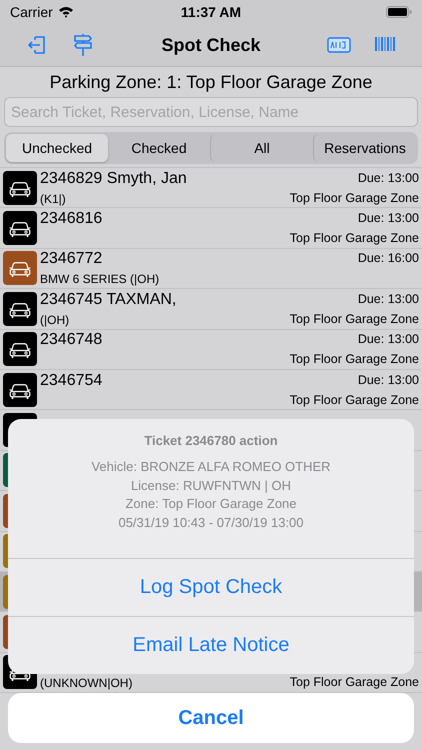  I want to click on ticket-title: 2346772, so click(72, 259).